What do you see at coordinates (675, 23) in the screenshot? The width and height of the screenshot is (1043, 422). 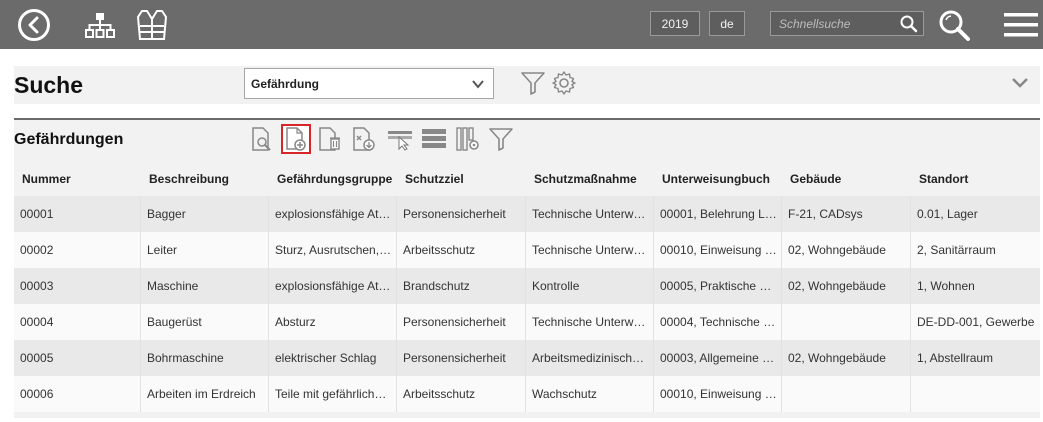 I see `year-selector: 2019` at bounding box center [675, 23].